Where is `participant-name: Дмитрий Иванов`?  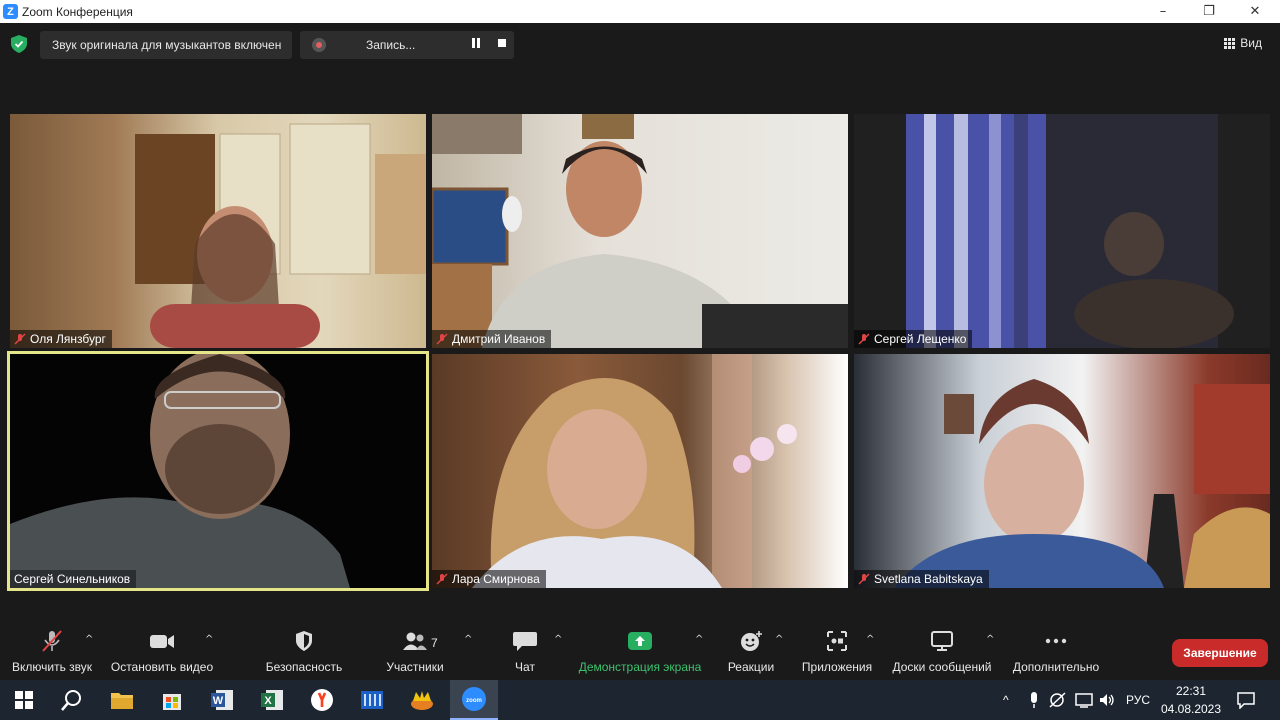 participant-name: Дмитрий Иванов is located at coordinates (499, 339).